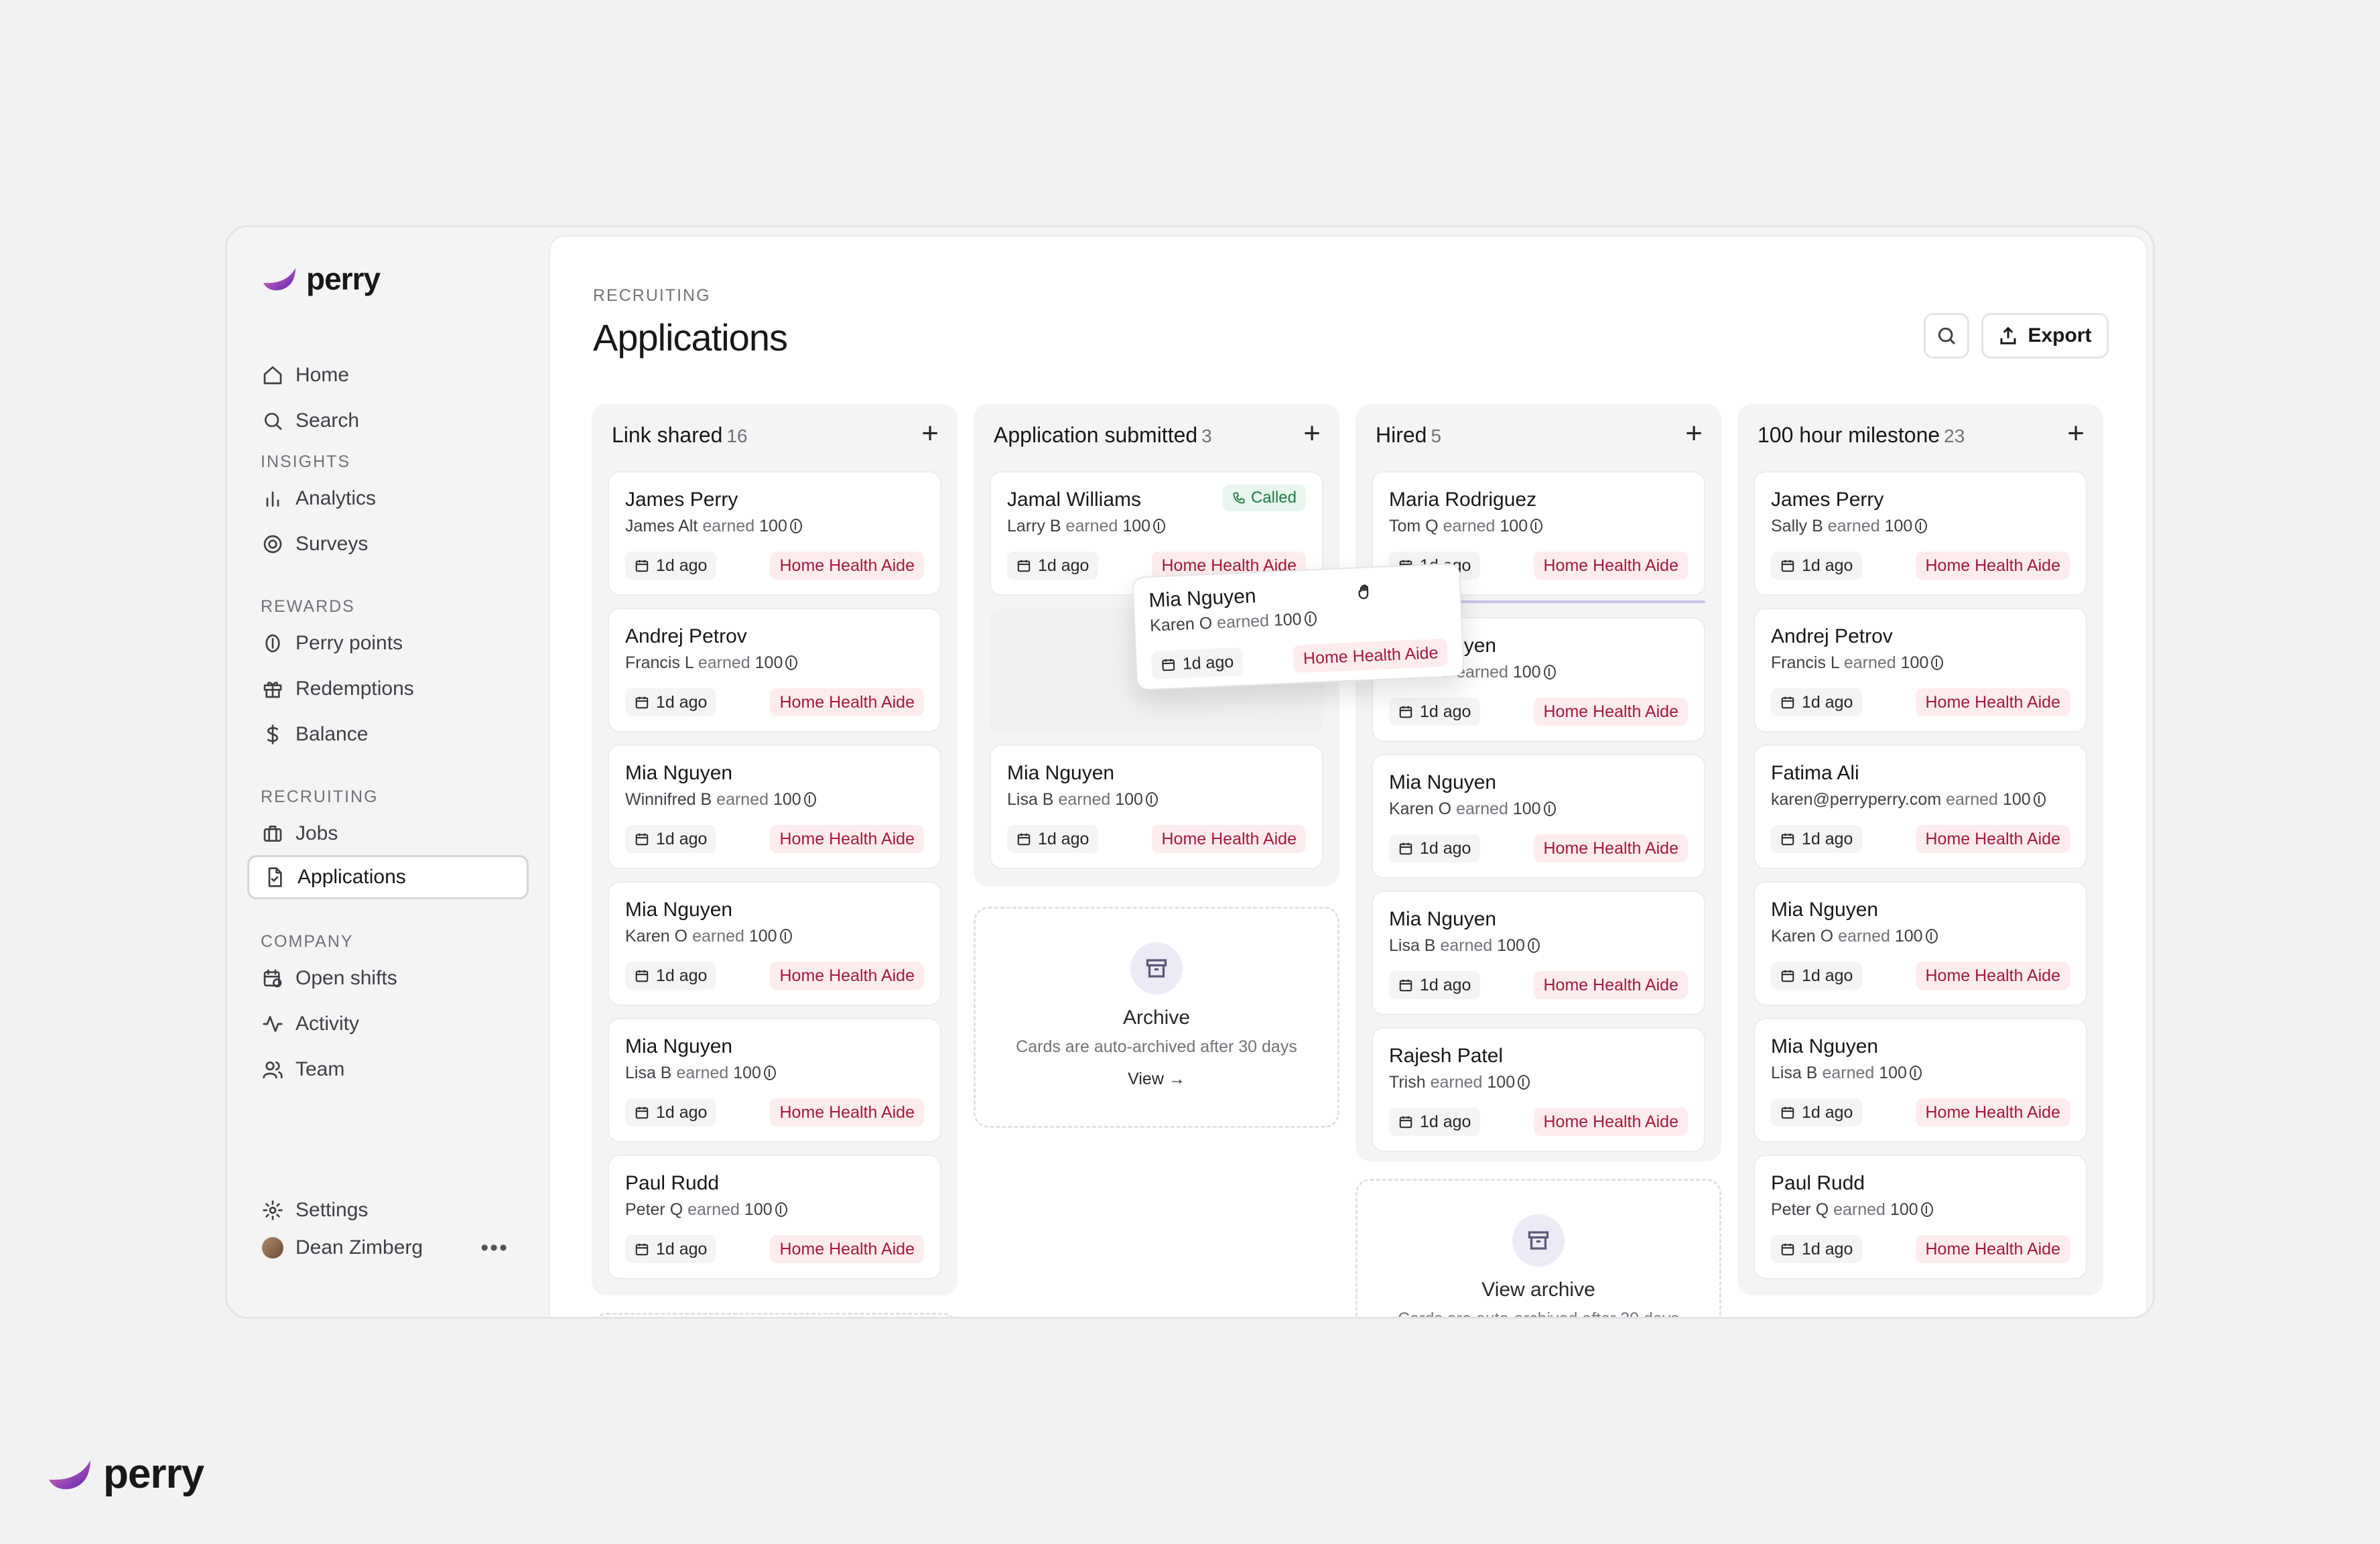 This screenshot has width=2380, height=1544. Describe the element at coordinates (388, 877) in the screenshot. I see `sidebar-item-applications: Applications` at that location.